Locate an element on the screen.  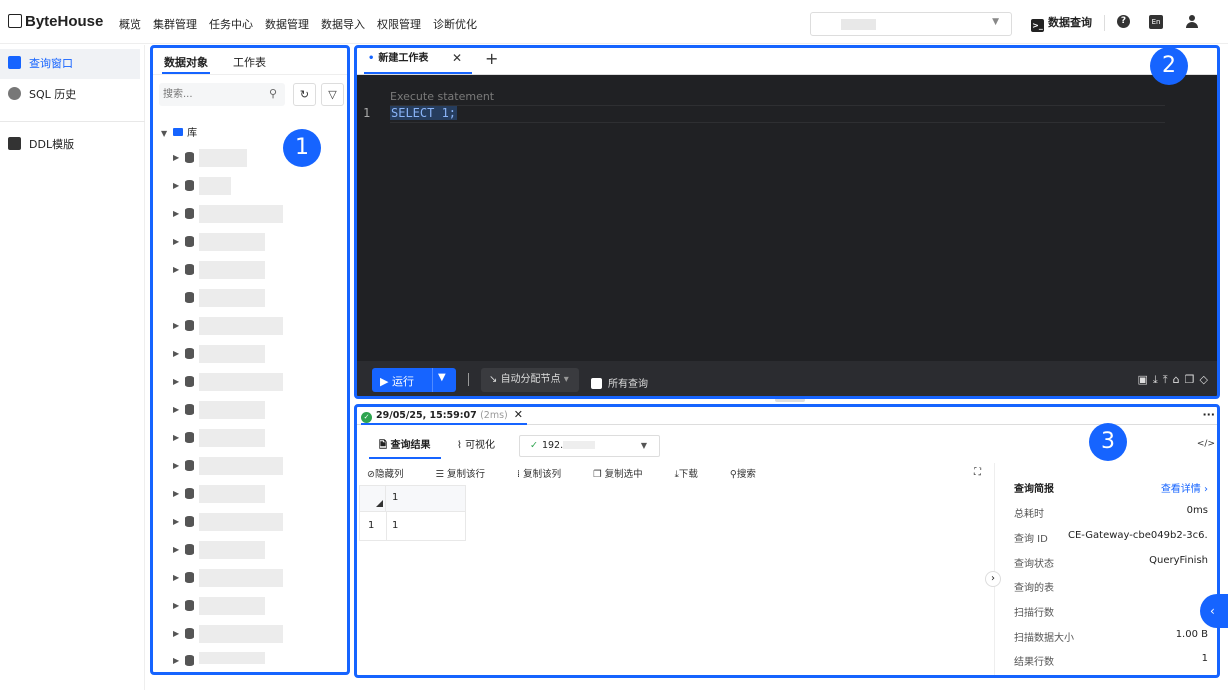
run-button: ▶ 运行 ▼ is located at coordinates (414, 380).